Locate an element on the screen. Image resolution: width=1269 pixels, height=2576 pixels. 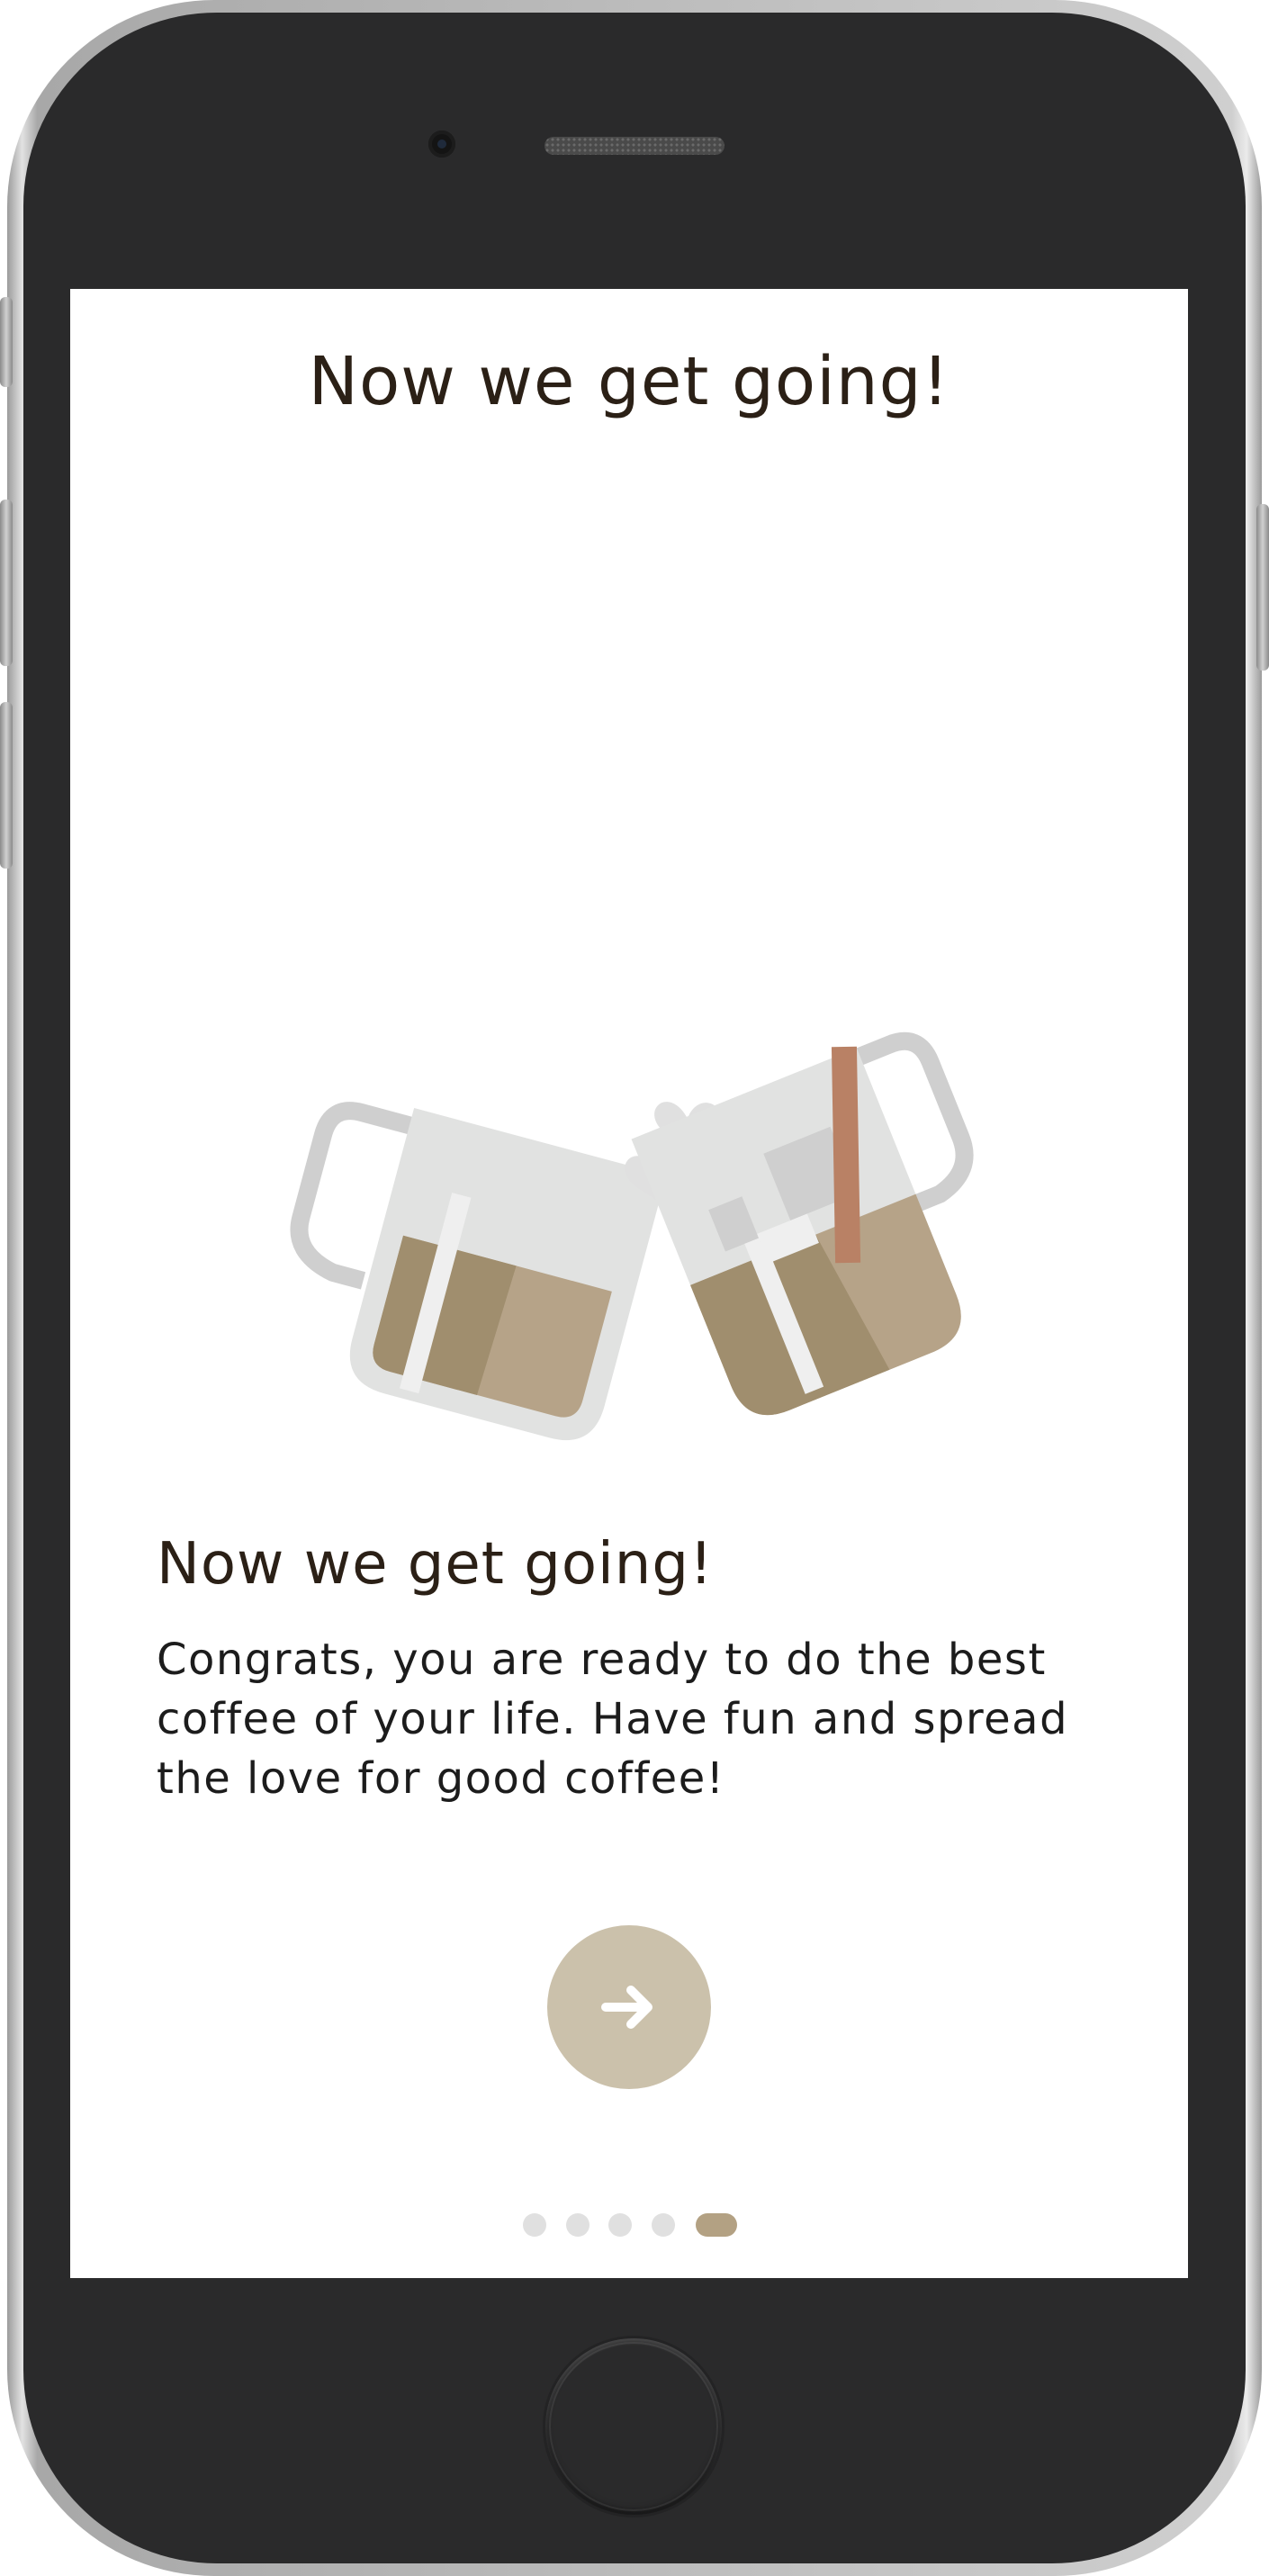
two-coffee-mugs-cheers-illustration is located at coordinates (632, 1236).